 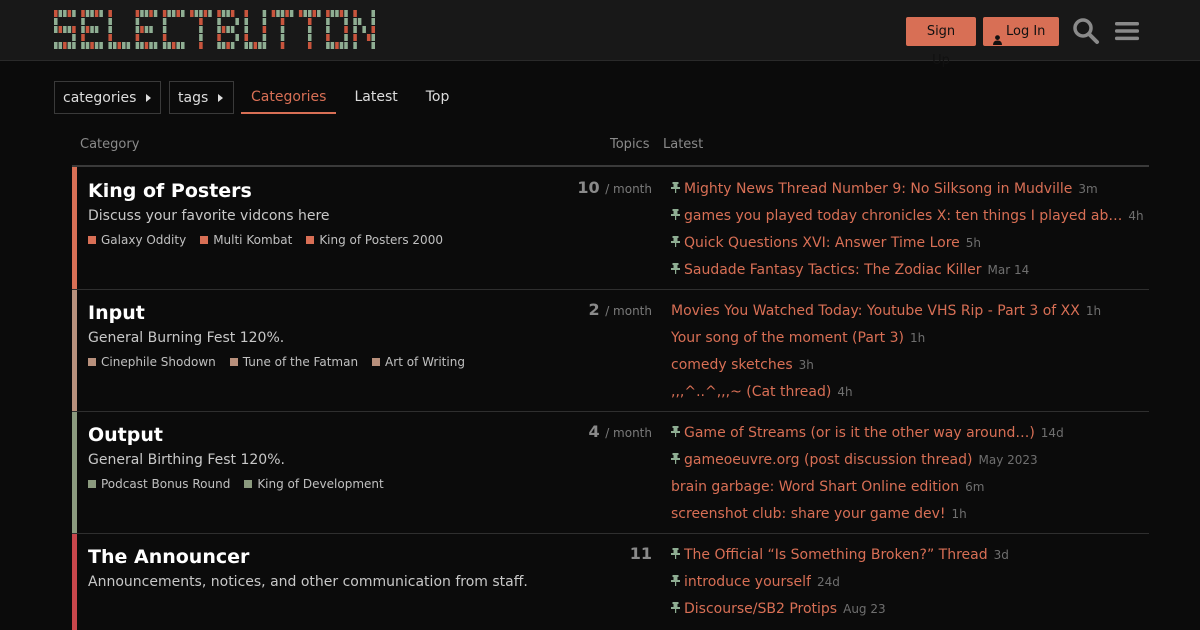 What do you see at coordinates (1086, 31) in the screenshot?
I see `search-icon` at bounding box center [1086, 31].